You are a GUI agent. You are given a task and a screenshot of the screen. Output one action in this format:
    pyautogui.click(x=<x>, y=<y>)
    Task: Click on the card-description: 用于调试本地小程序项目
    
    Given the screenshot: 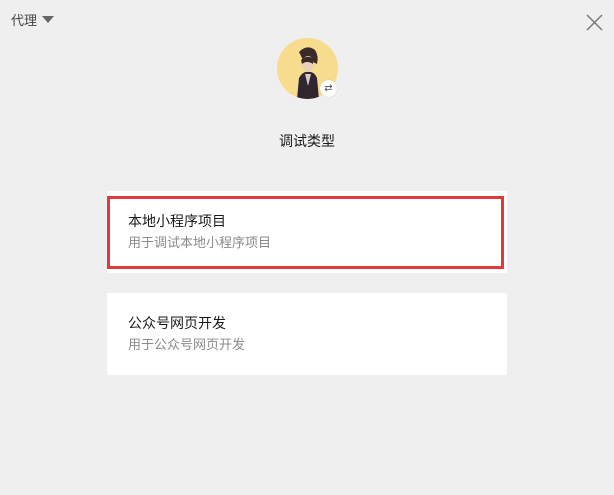 What is the action you would take?
    pyautogui.click(x=200, y=243)
    